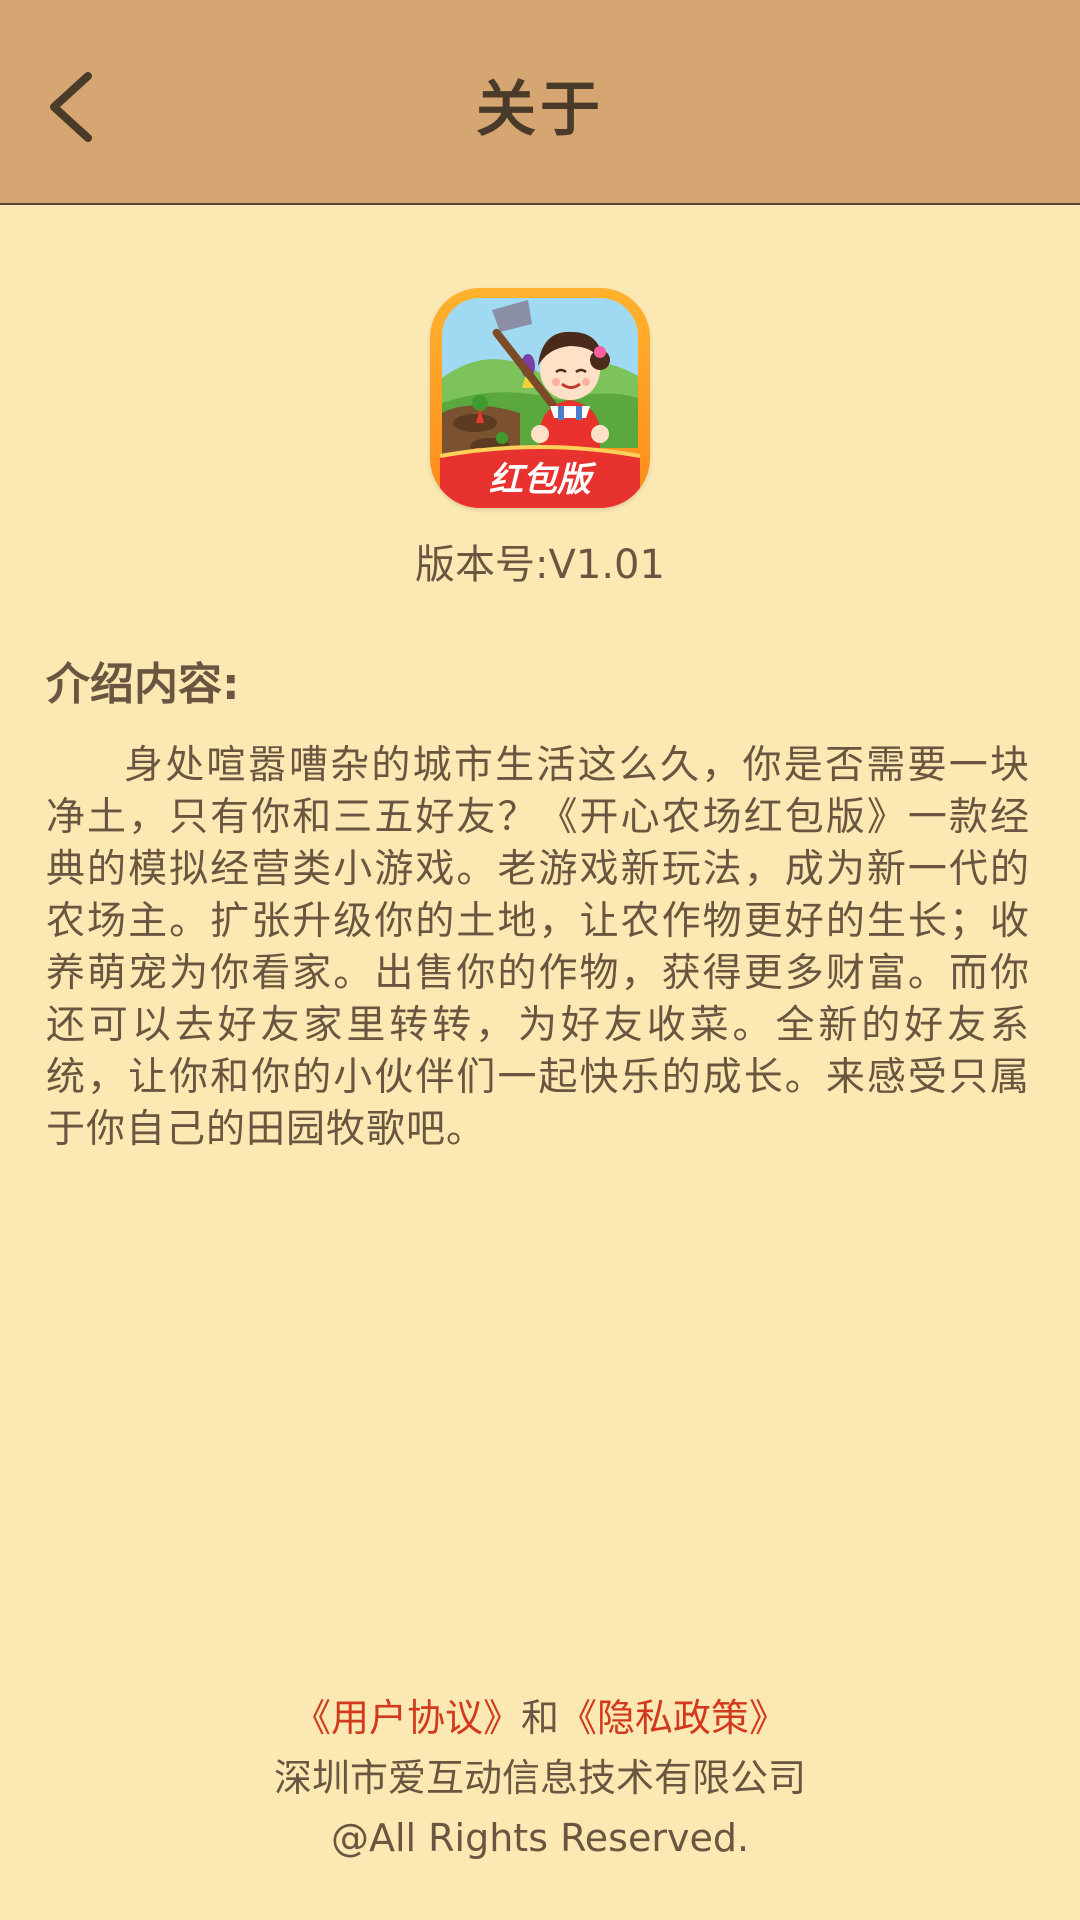 This screenshot has height=1920, width=1080. Describe the element at coordinates (539, 1778) in the screenshot. I see `company-name: 深圳市爱互动信息技术有限公司` at that location.